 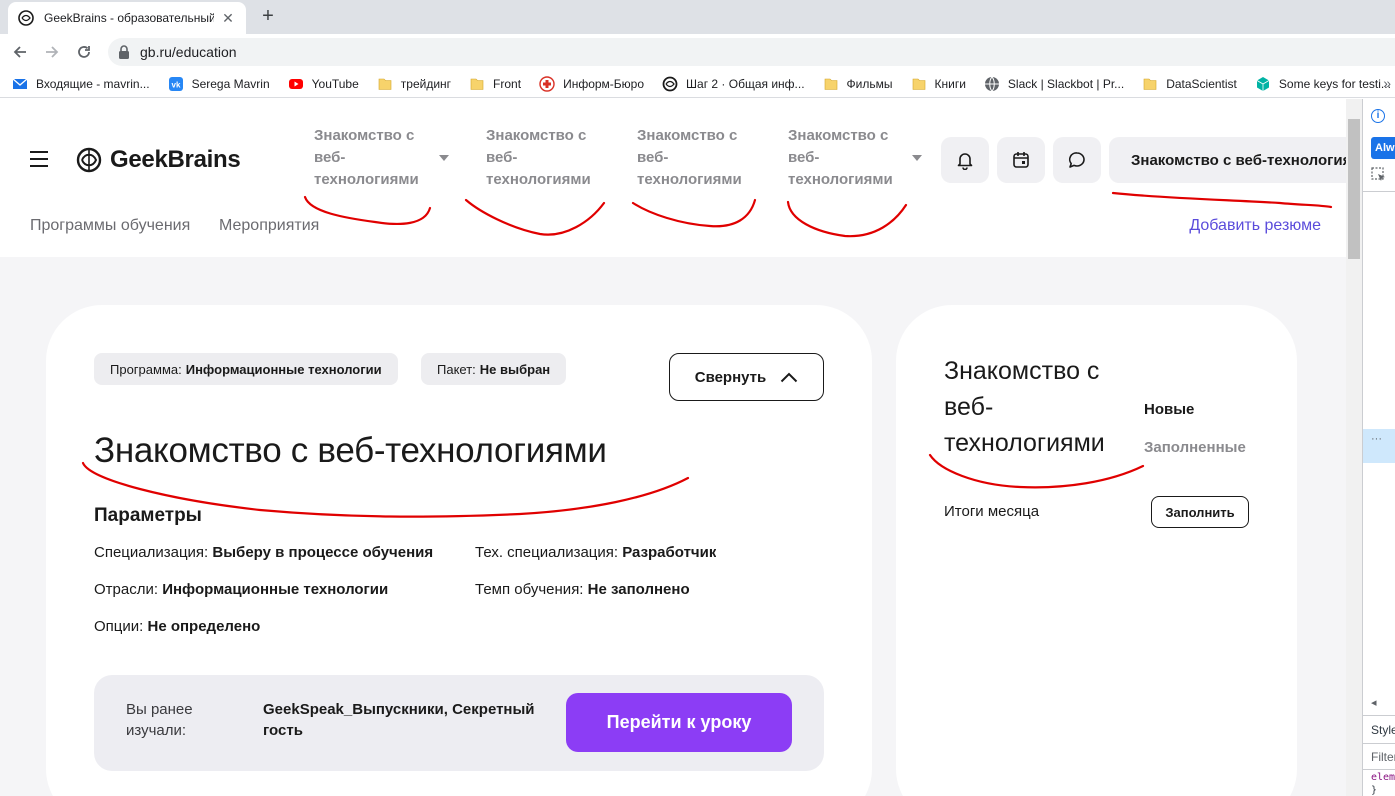 What do you see at coordinates (1201, 83) in the screenshot?
I see `bookmark-label: DataScientist` at bounding box center [1201, 83].